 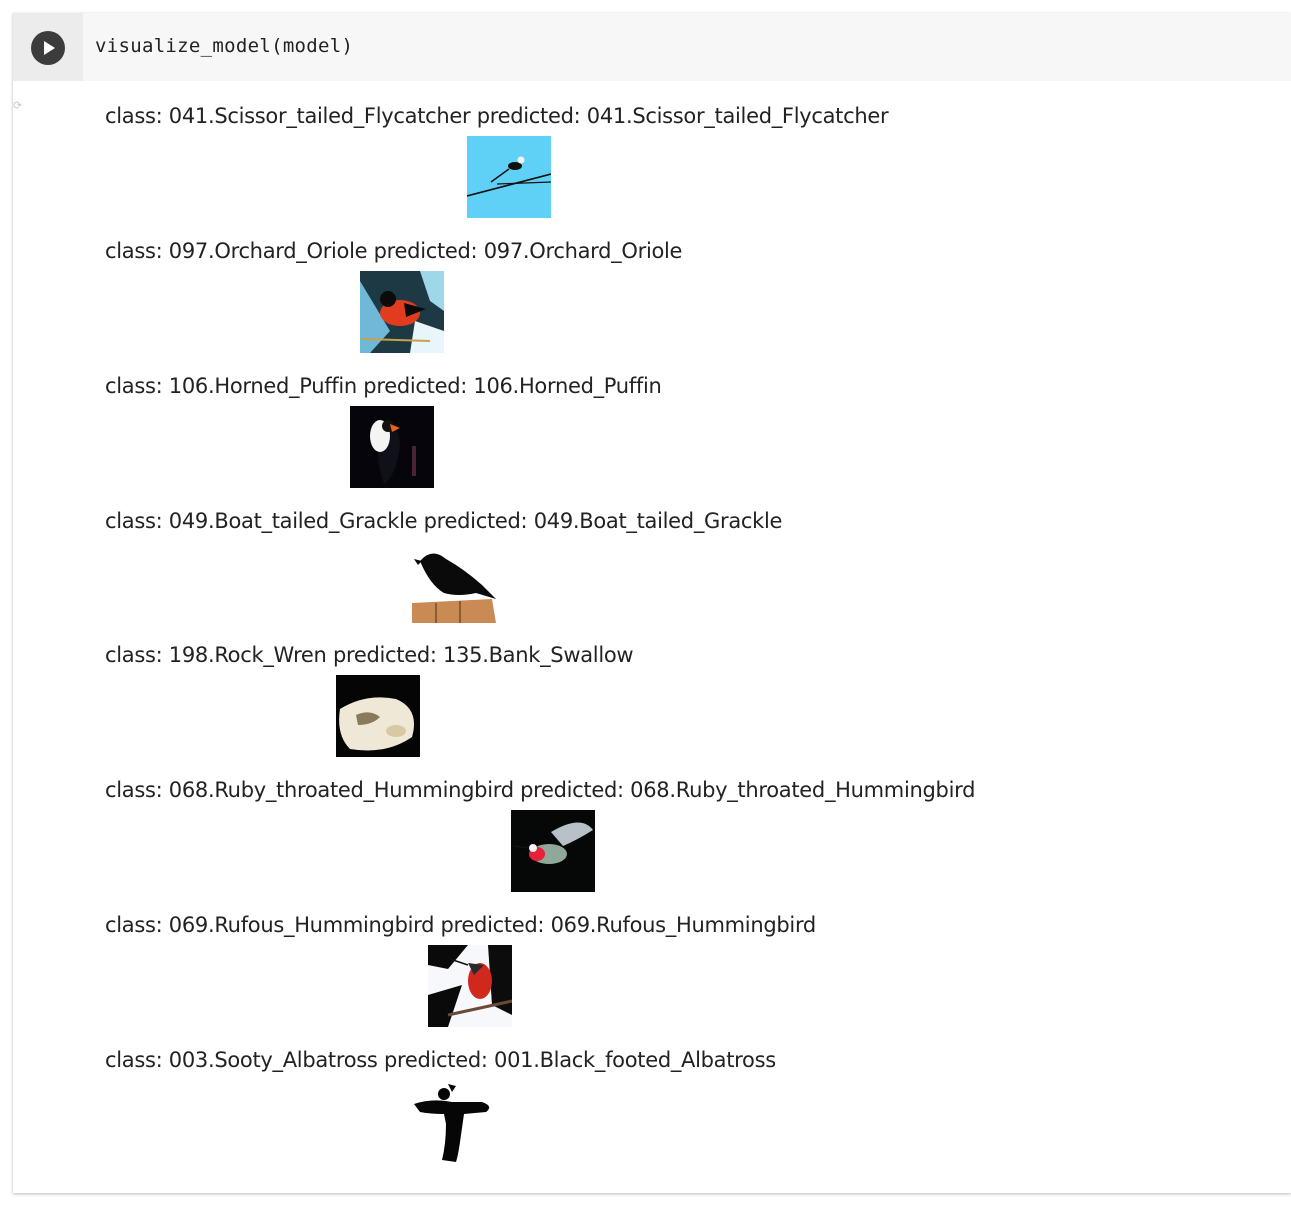 I want to click on code-editor: visualize_model(model), so click(x=687, y=47).